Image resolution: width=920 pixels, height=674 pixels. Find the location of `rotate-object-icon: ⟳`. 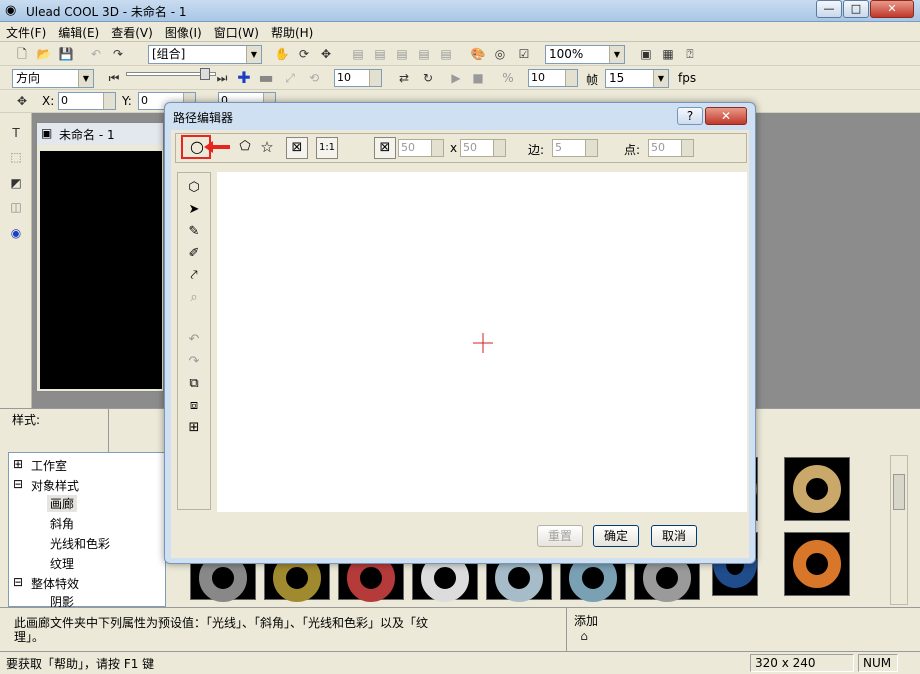

rotate-object-icon: ⟳ is located at coordinates (304, 54).